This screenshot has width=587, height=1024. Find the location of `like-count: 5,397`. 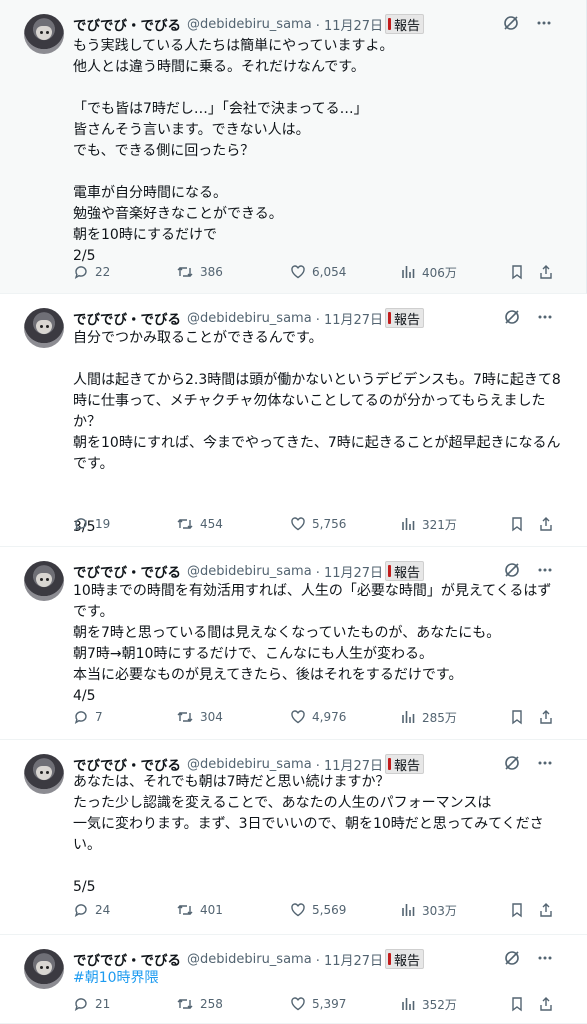

like-count: 5,397 is located at coordinates (329, 1004).